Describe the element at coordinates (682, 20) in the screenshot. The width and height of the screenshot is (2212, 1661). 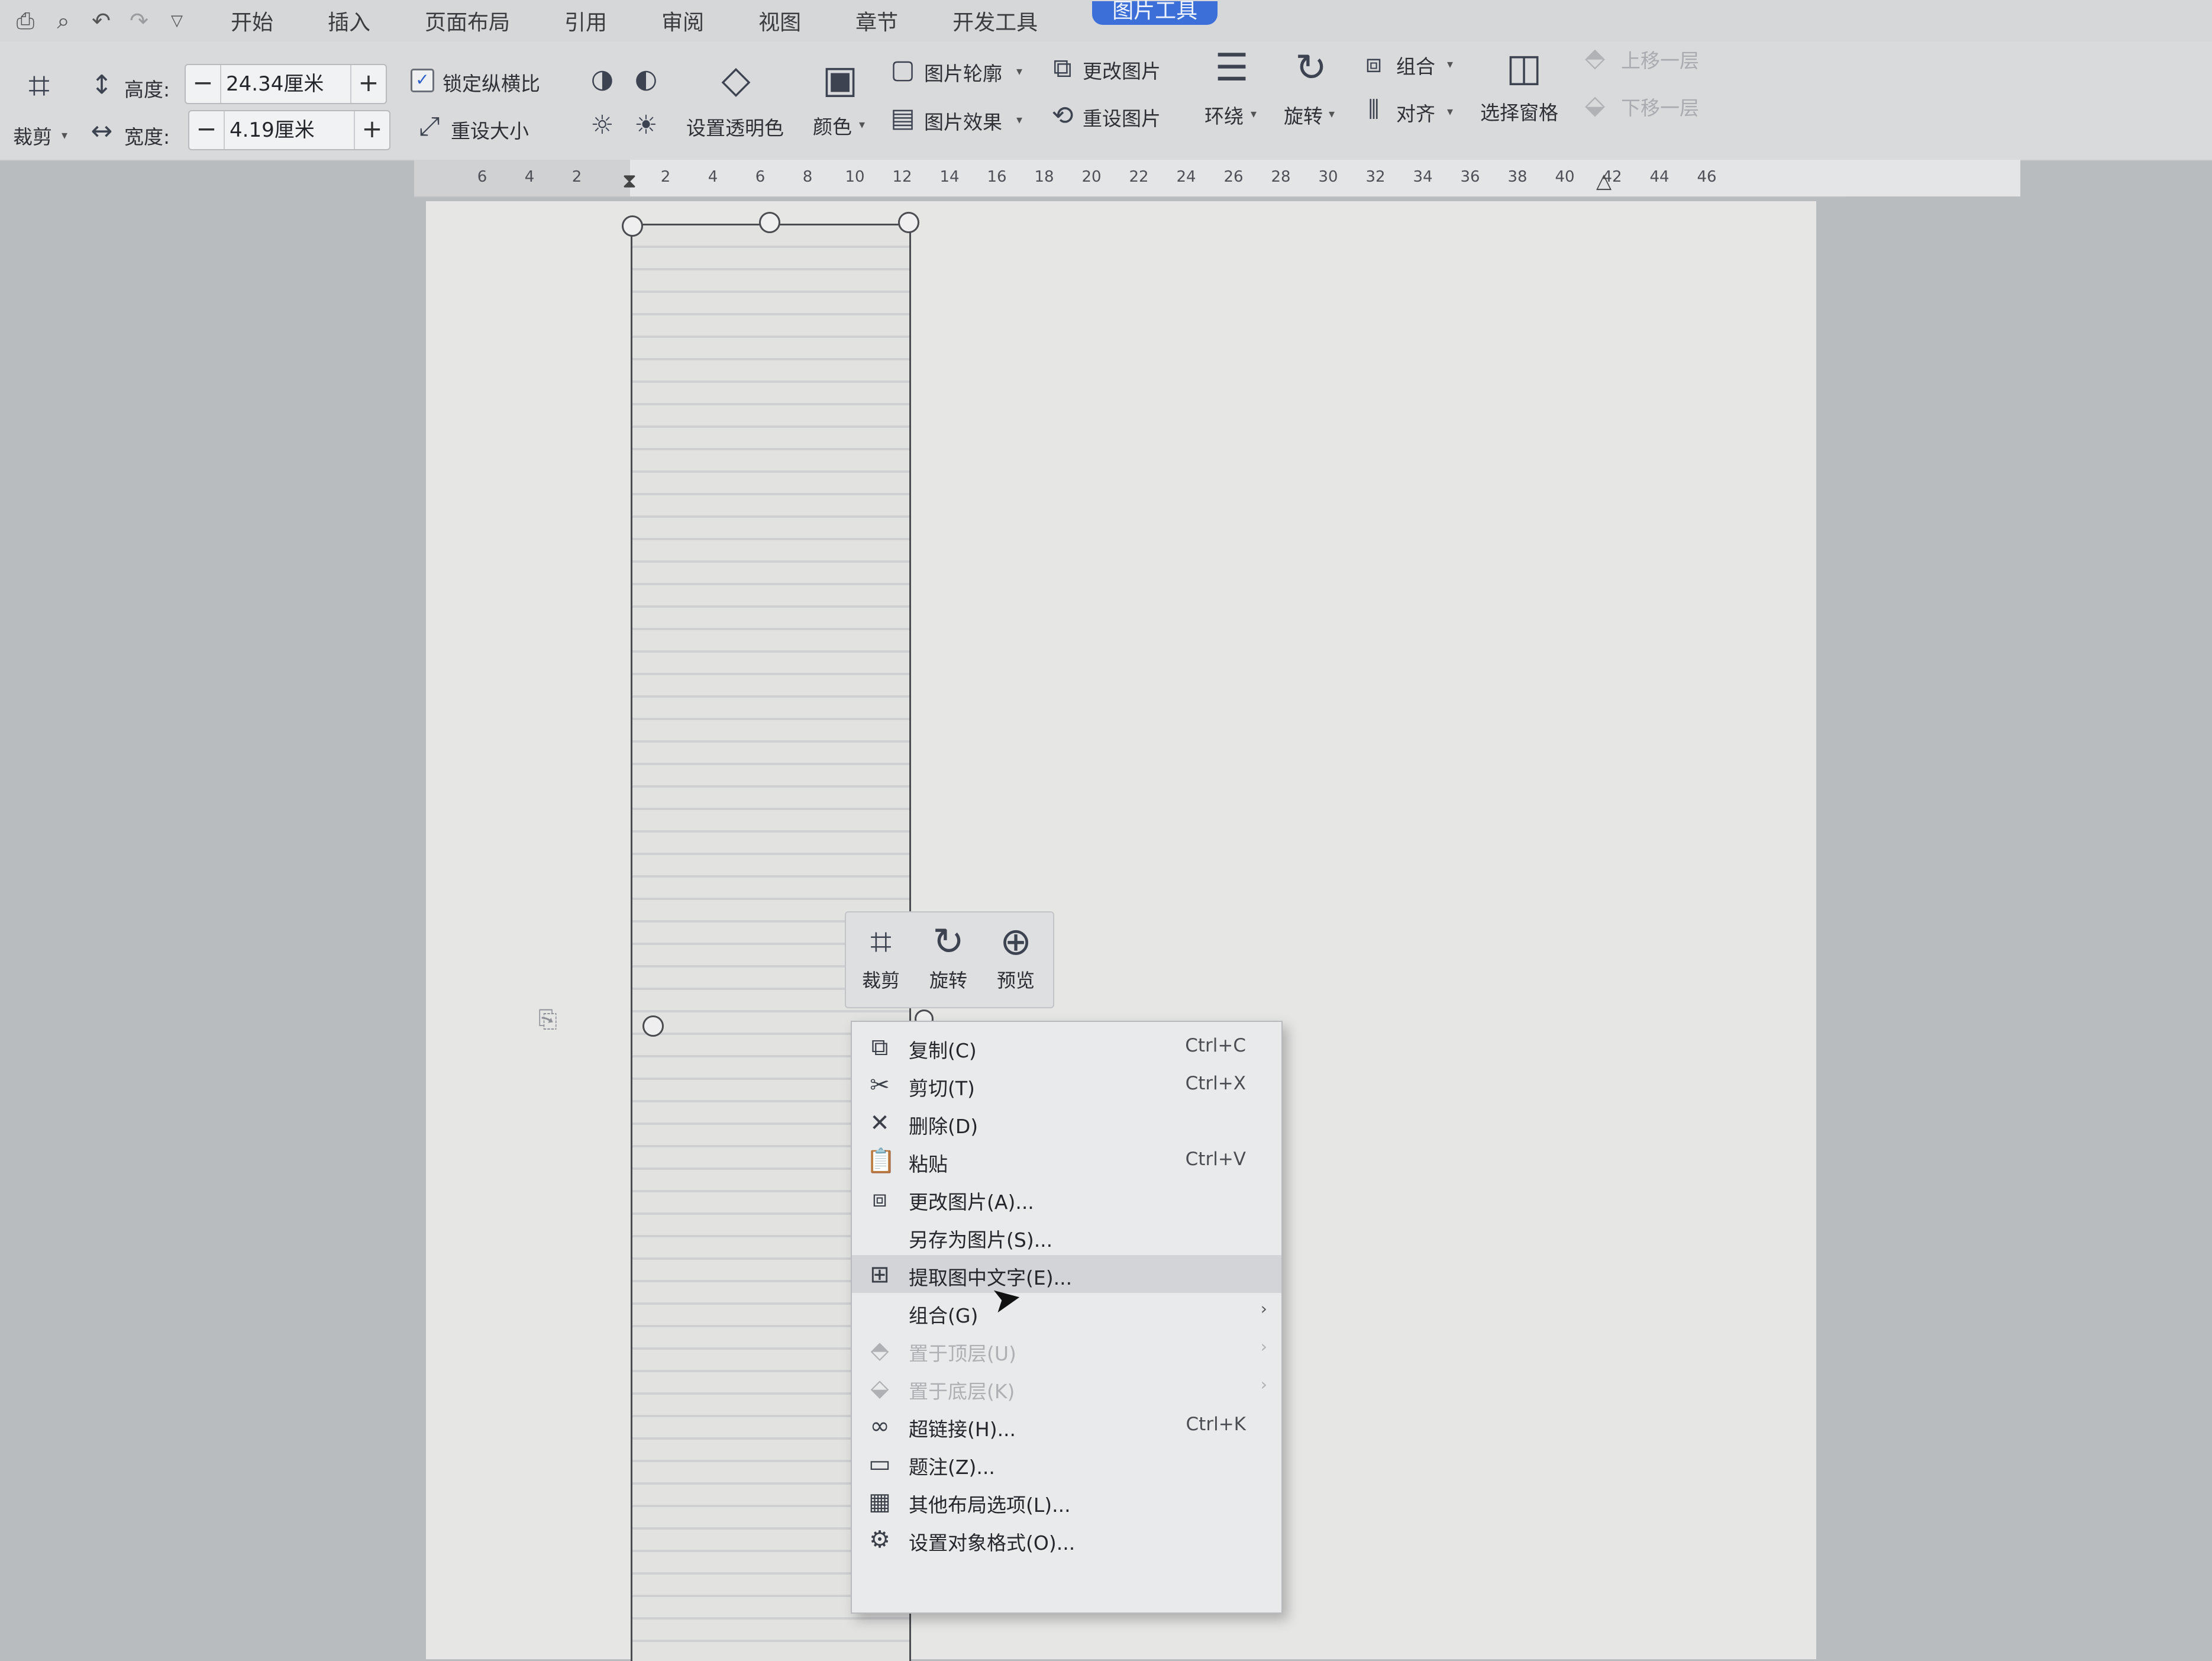
I see `tab-review: 审阅` at that location.